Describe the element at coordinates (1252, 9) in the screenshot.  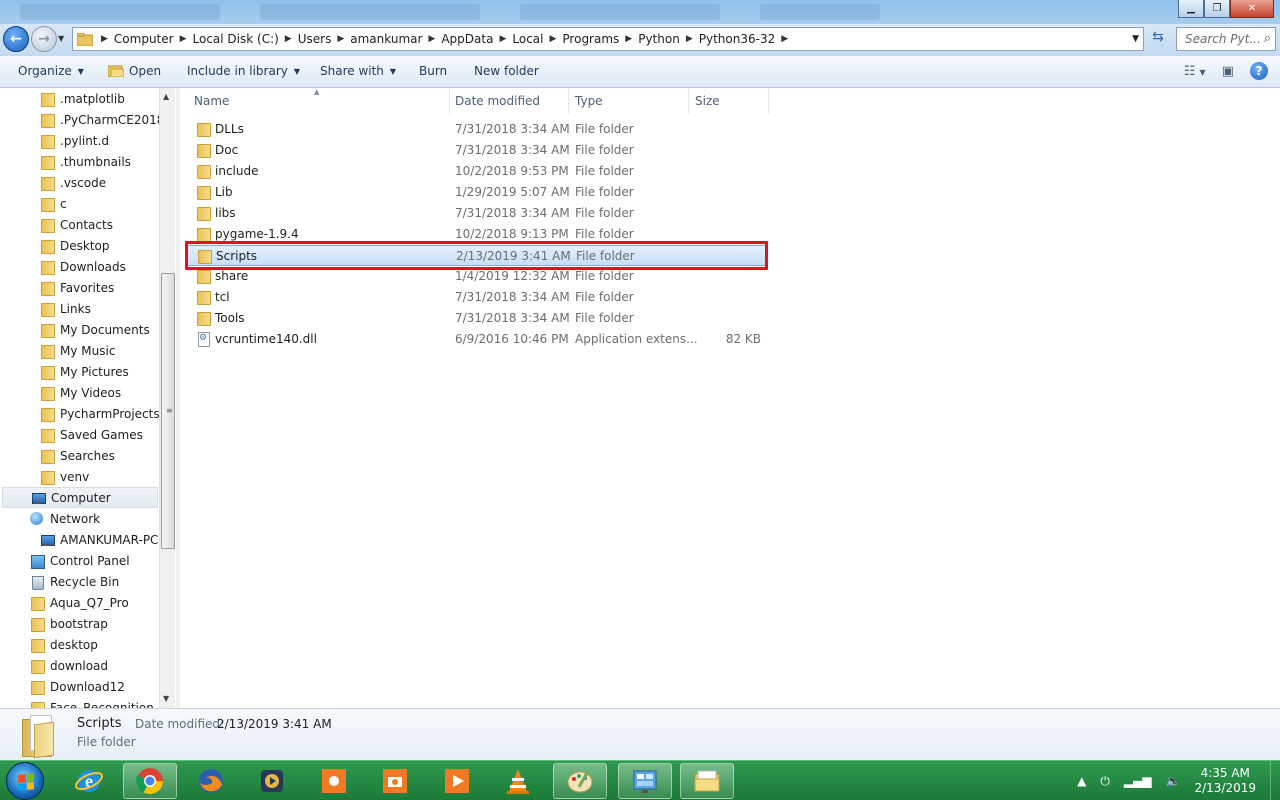
I see `close-button: ✕` at that location.